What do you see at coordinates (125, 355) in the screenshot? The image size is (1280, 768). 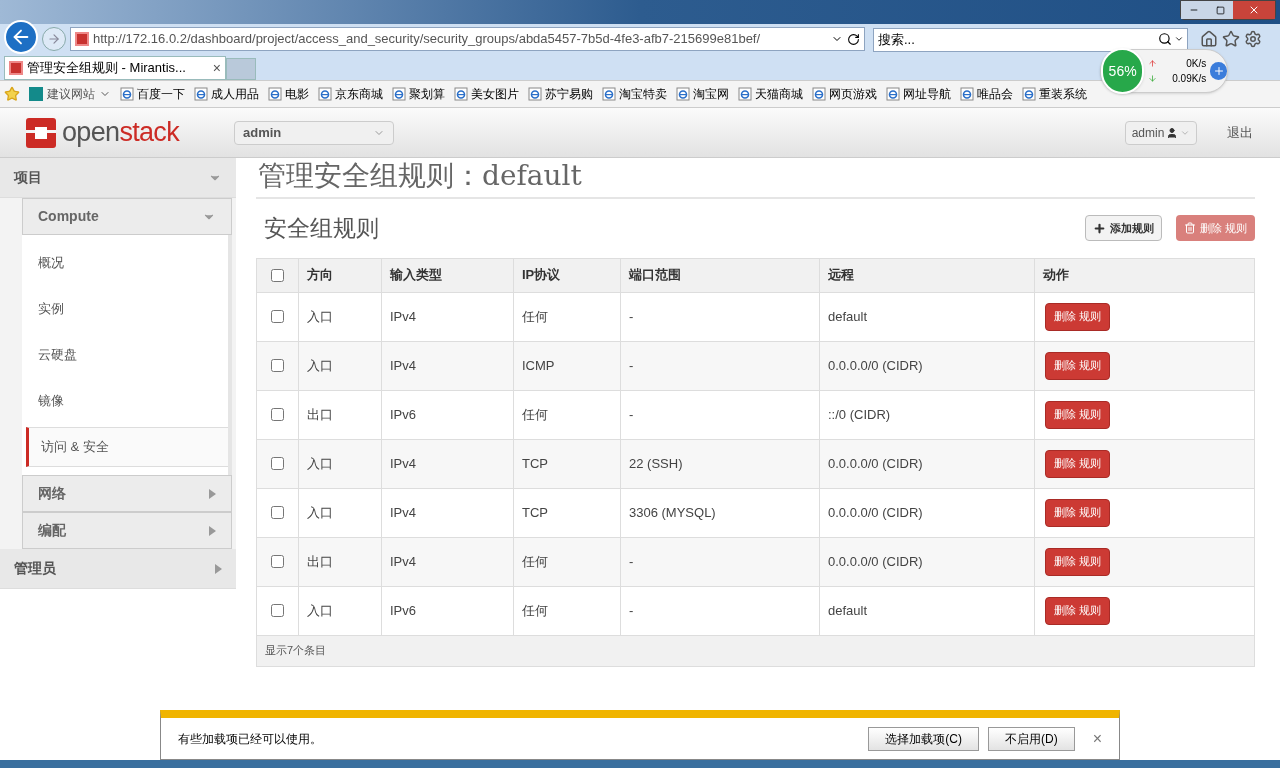 I see `sidebar-item: 云硬盘` at bounding box center [125, 355].